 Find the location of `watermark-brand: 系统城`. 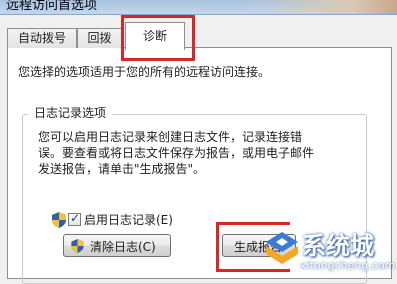

watermark-brand: 系统城 is located at coordinates (338, 246).